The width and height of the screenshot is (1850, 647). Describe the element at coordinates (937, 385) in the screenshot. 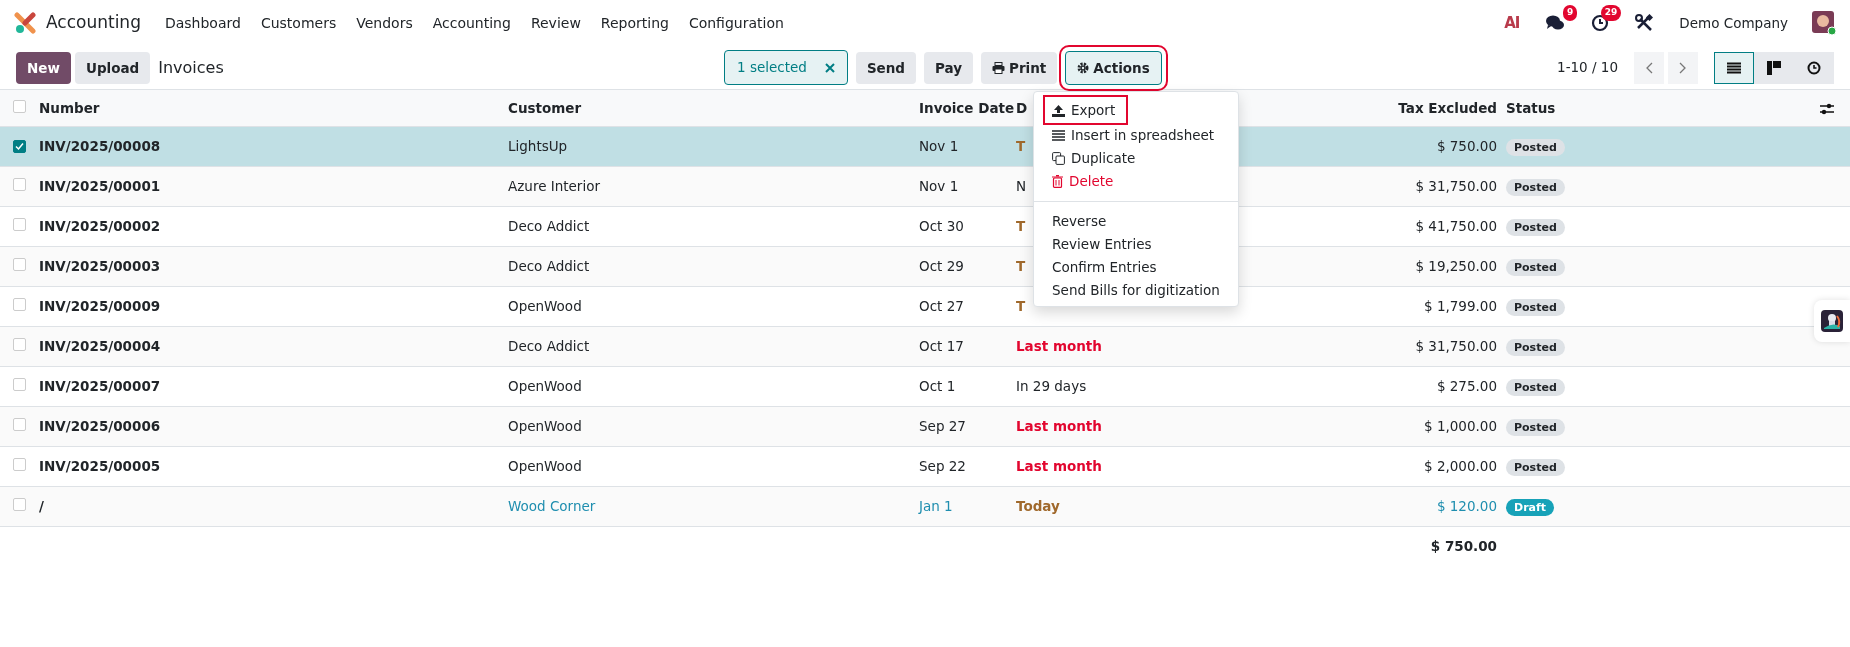

I see `table-cell: Oct 1` at that location.